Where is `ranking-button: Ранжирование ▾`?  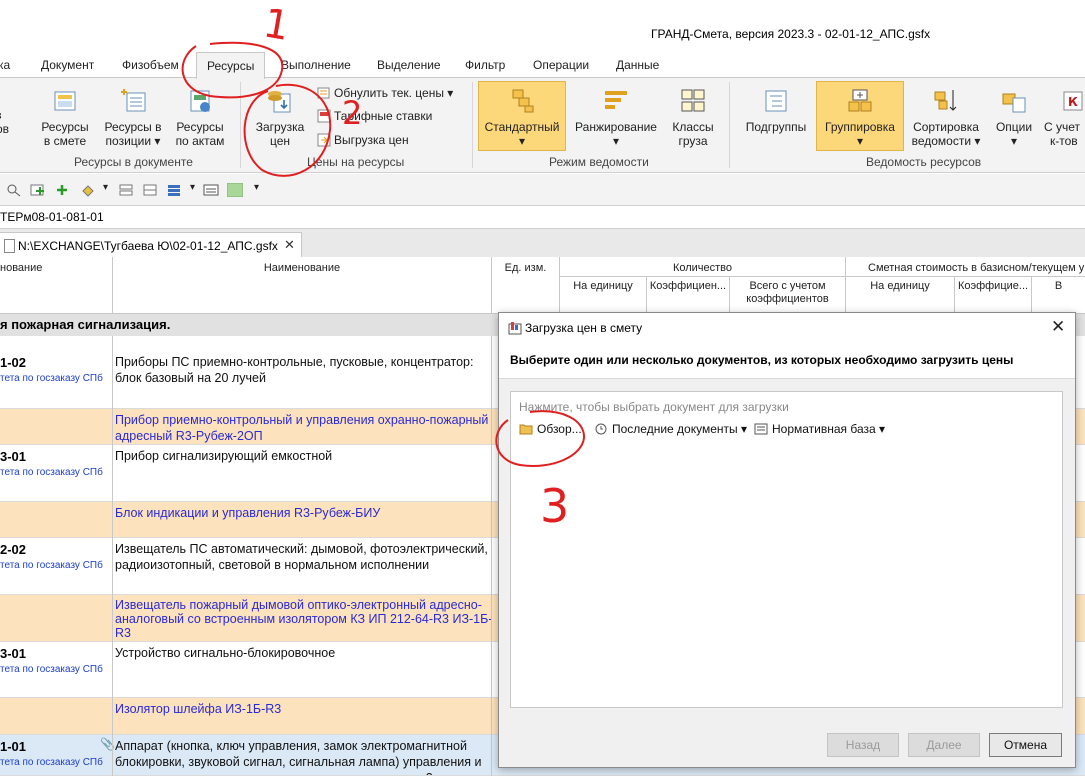 ranking-button: Ранжирование ▾ is located at coordinates (616, 117).